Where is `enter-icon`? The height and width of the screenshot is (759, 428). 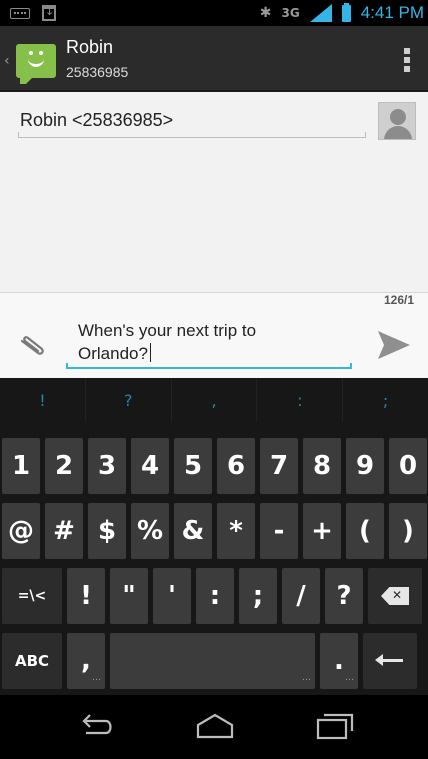 enter-icon is located at coordinates (390, 661).